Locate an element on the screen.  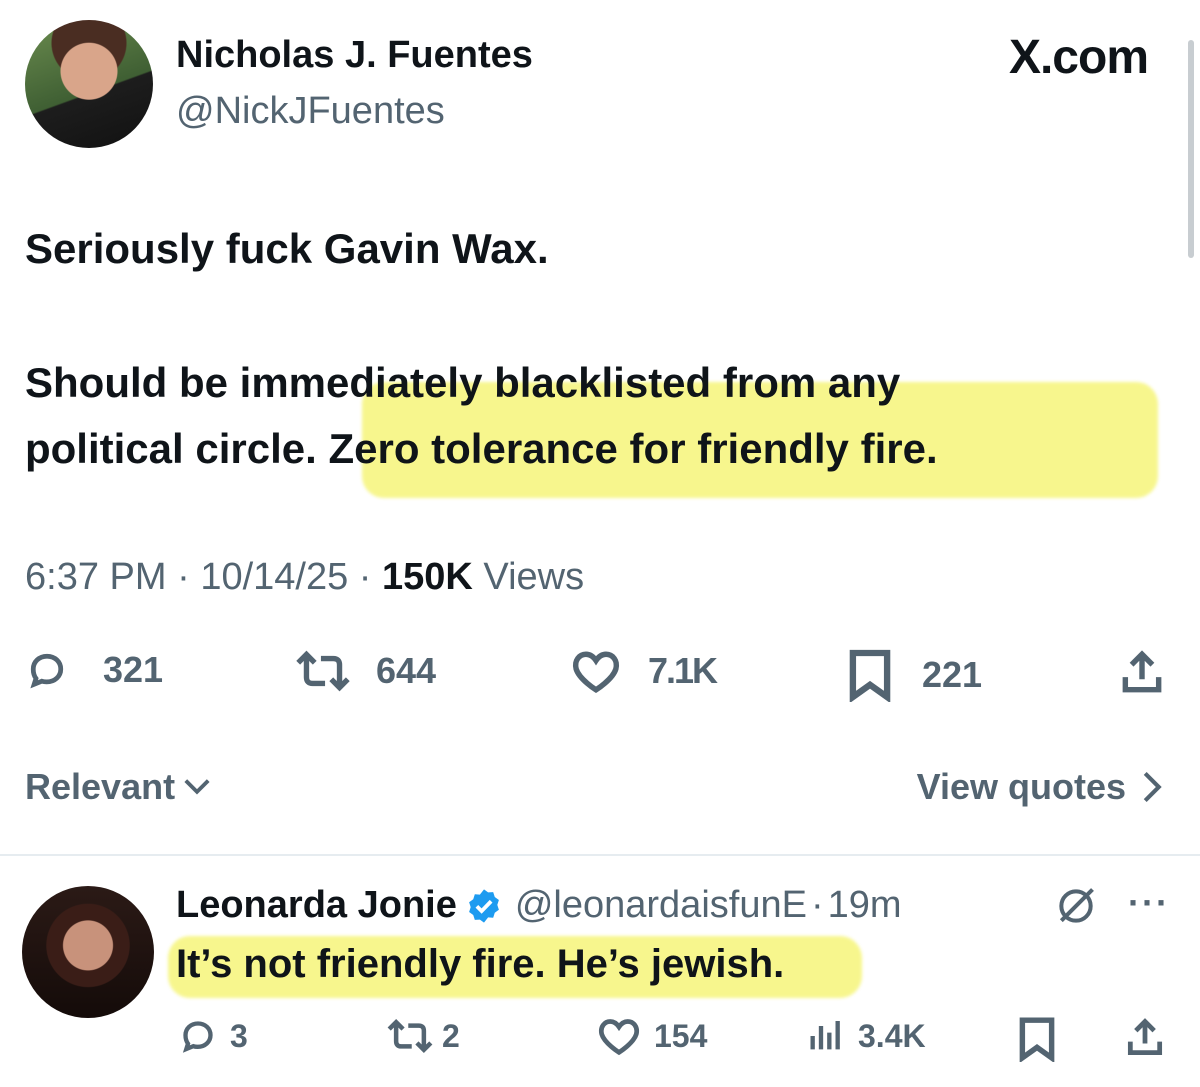
reply-repost-count: 2 is located at coordinates (451, 1035).